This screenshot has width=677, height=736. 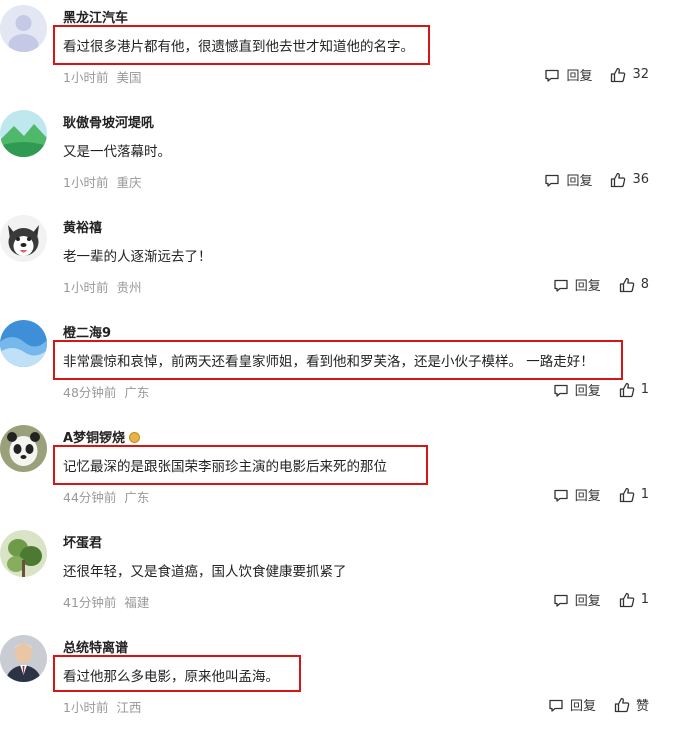 I want to click on username: 总统特离谱, so click(x=95, y=646).